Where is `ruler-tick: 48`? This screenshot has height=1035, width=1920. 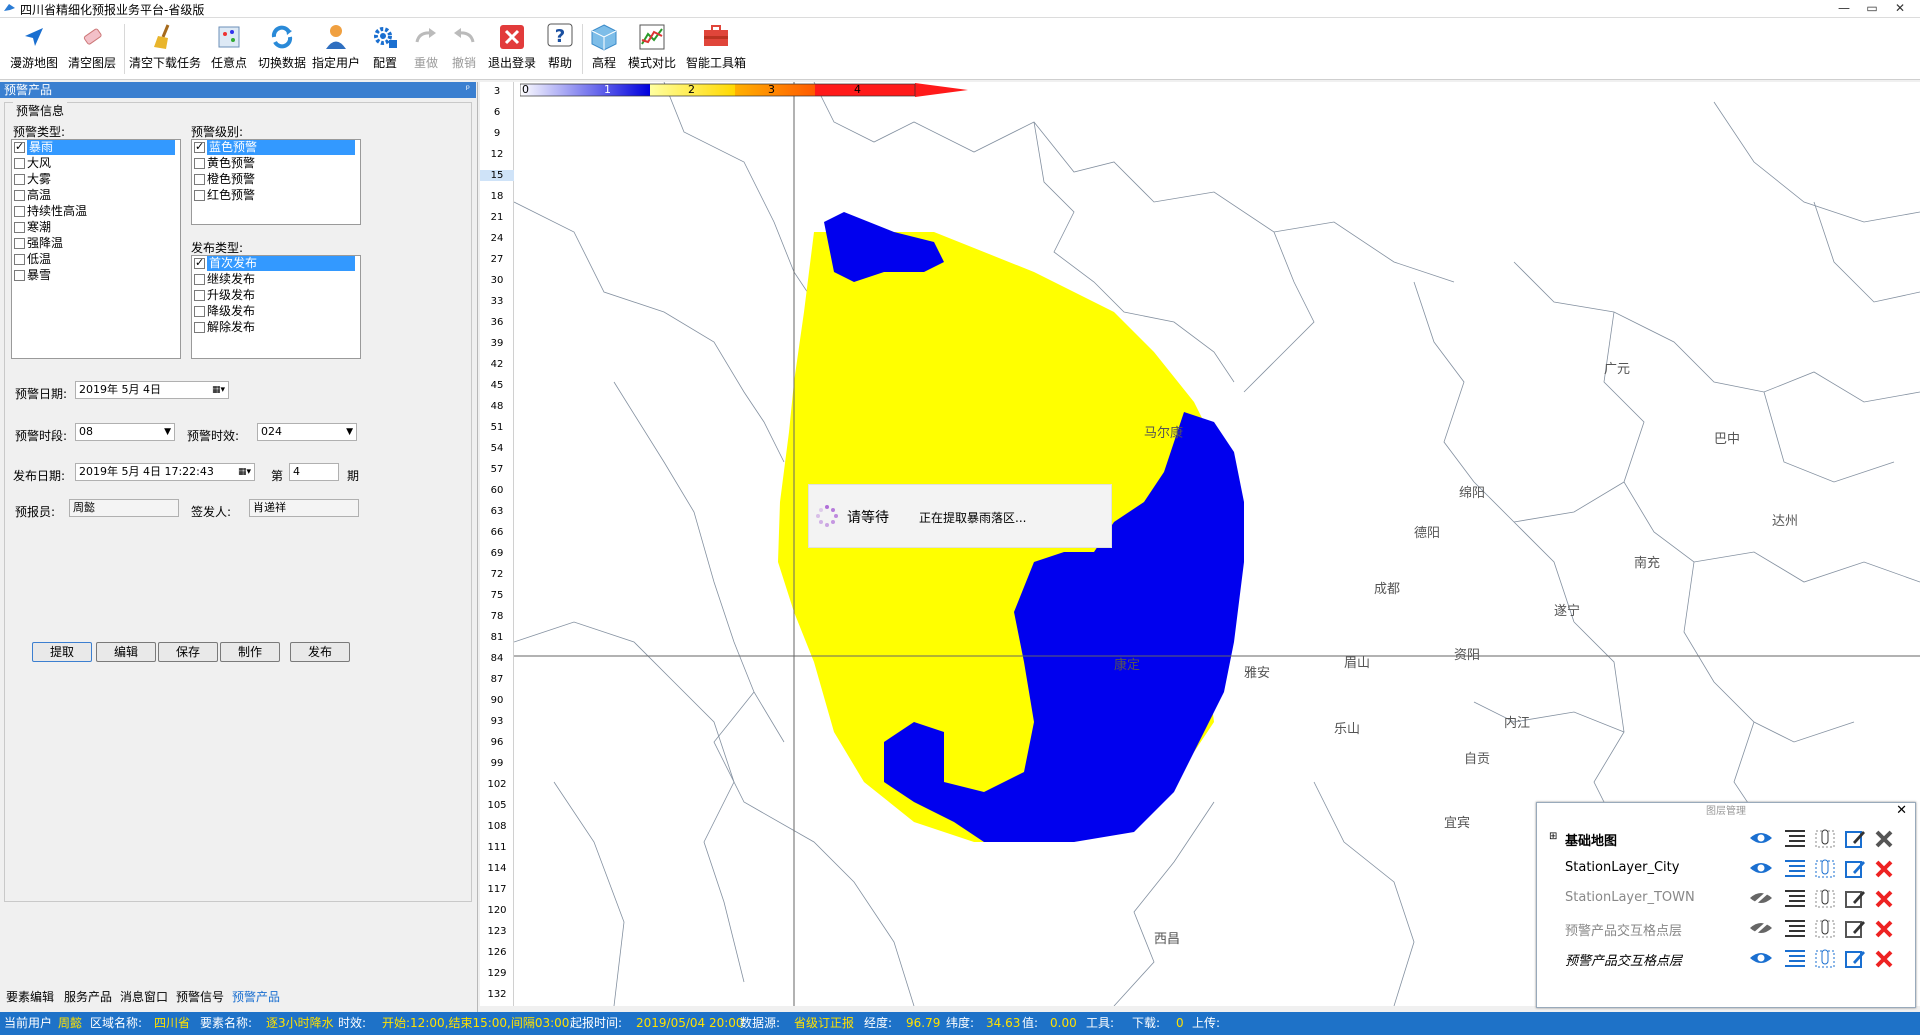 ruler-tick: 48 is located at coordinates (497, 406).